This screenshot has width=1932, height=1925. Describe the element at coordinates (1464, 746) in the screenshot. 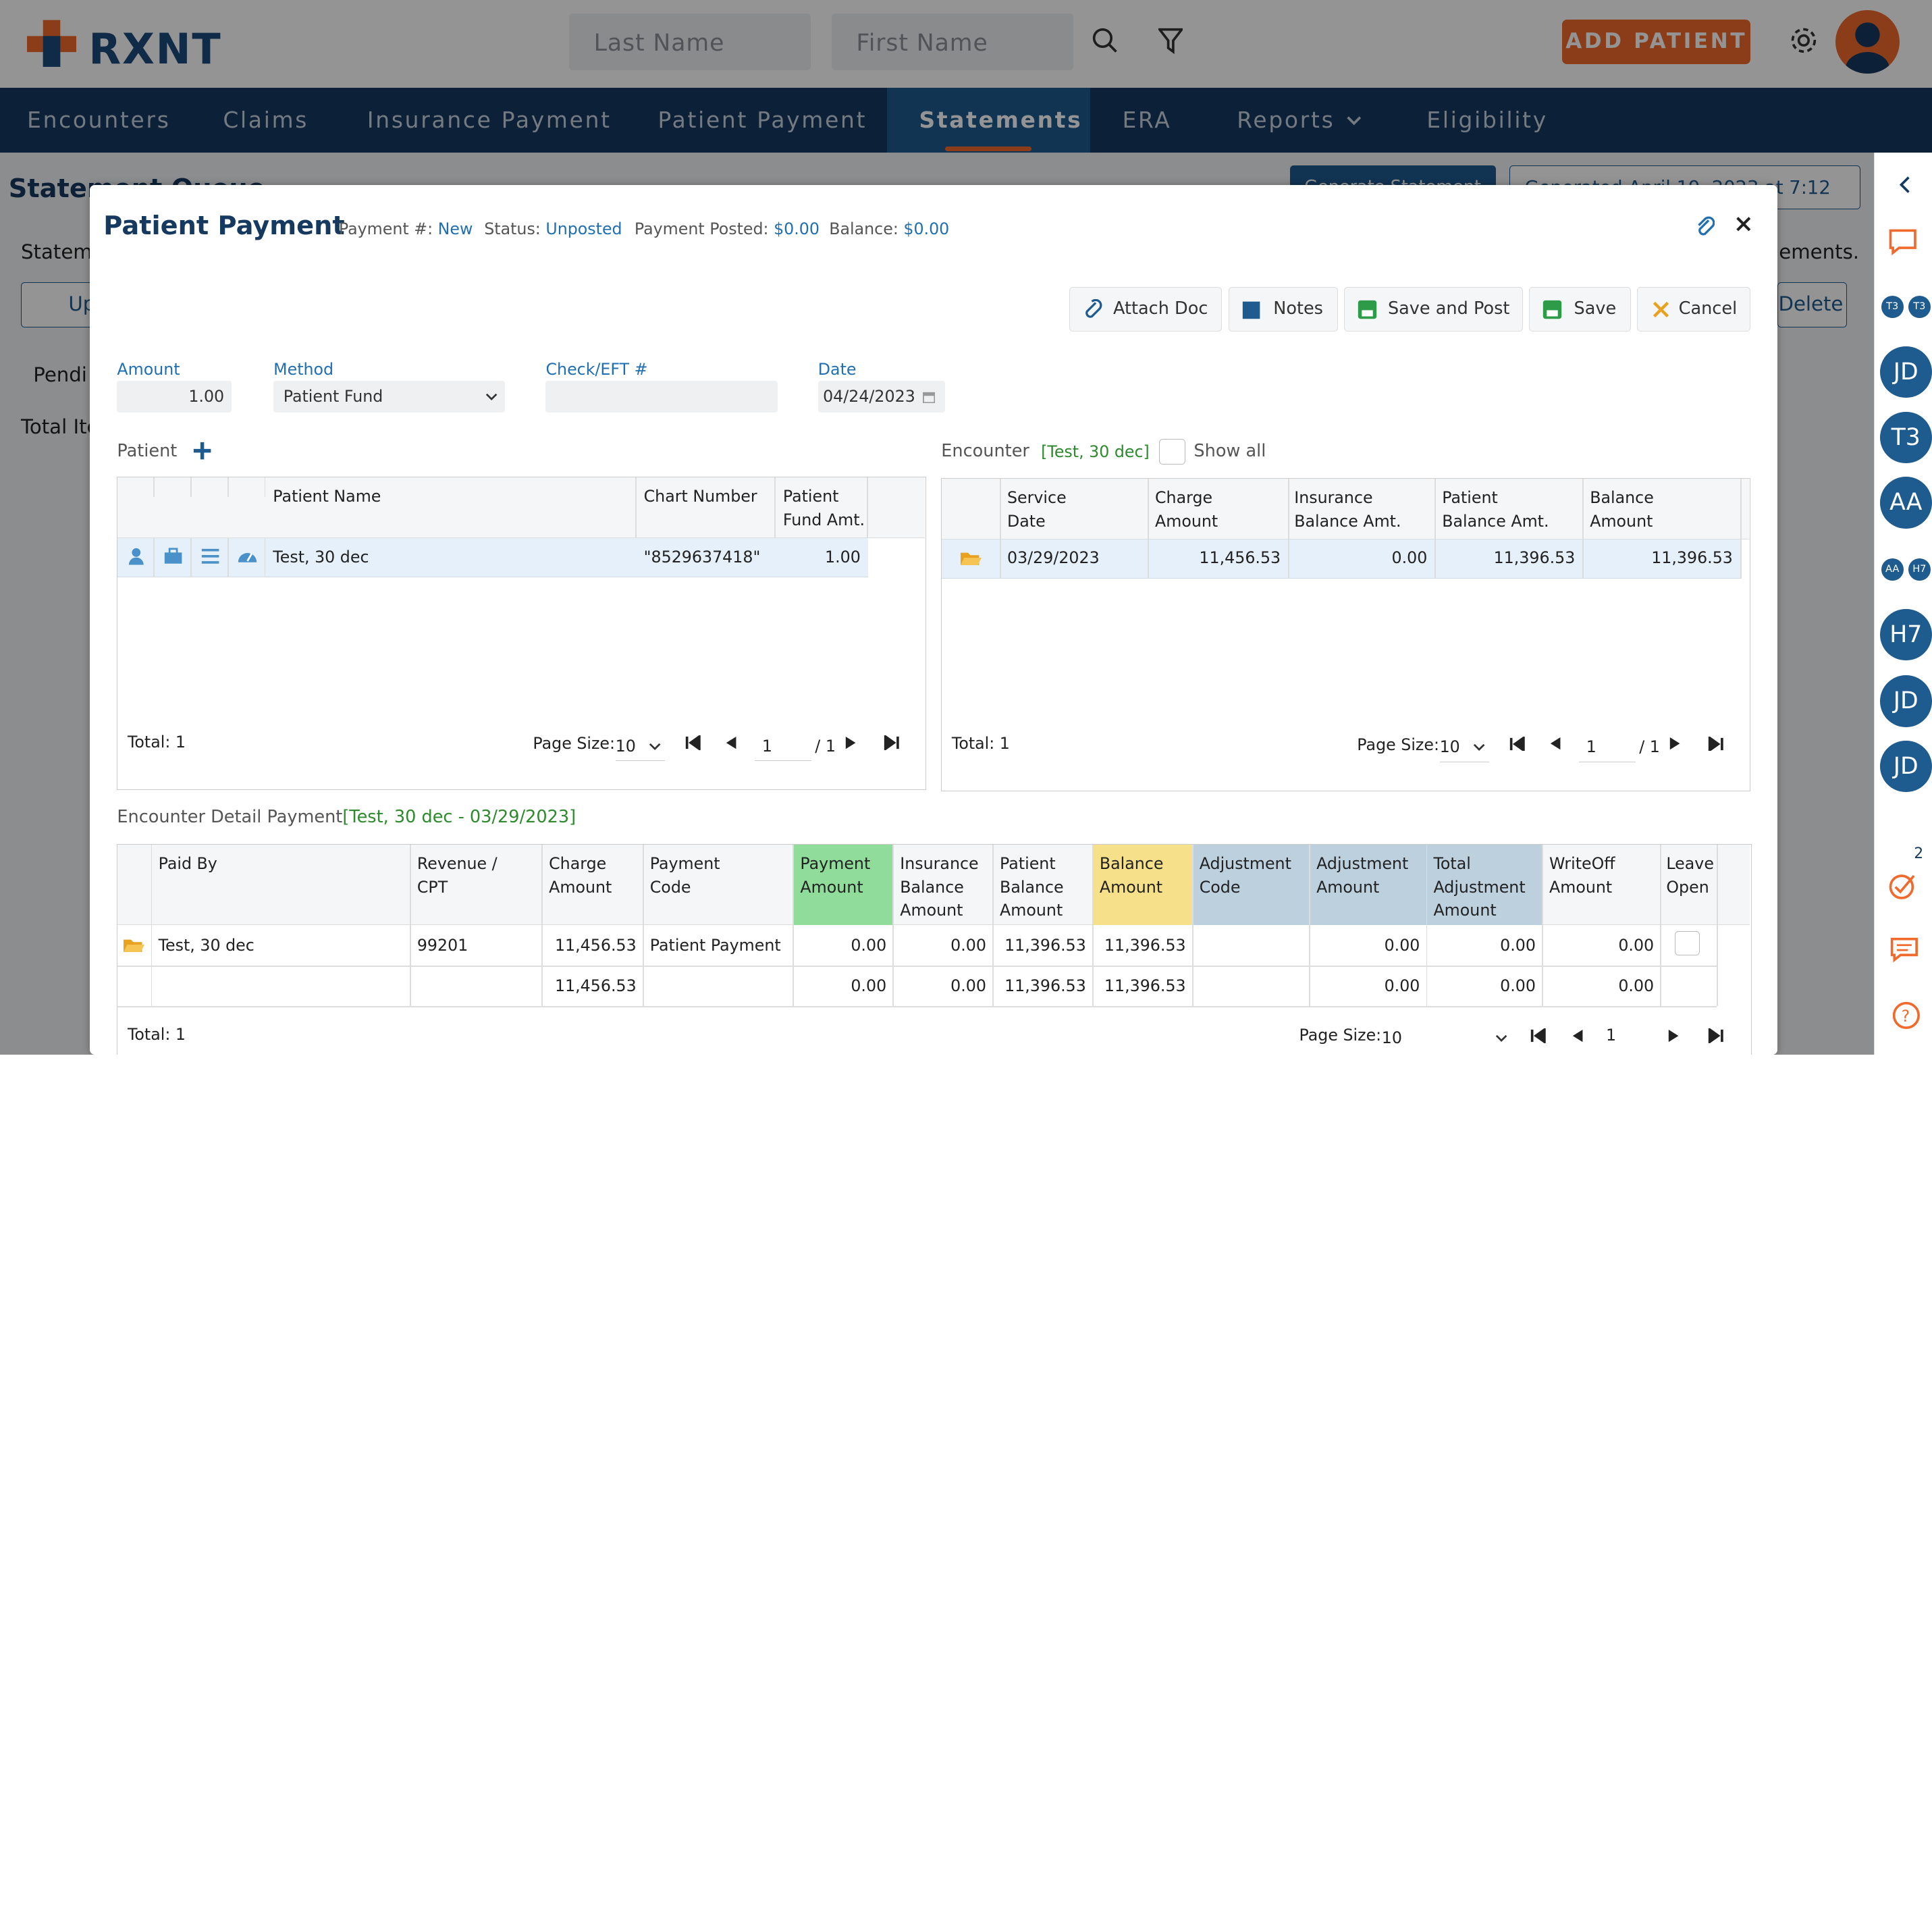

I see `encounter-page-size-select: 10` at that location.